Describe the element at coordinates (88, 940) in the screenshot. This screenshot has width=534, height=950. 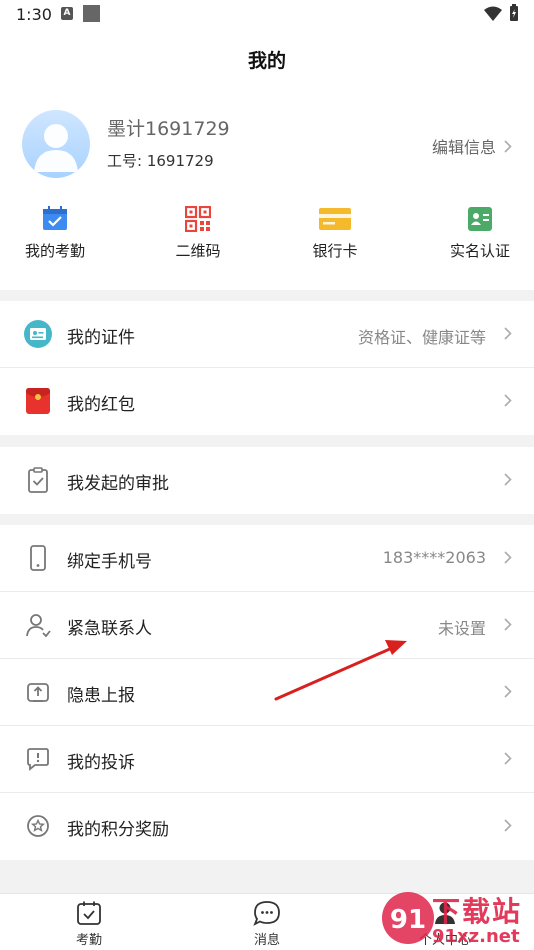
I see `tab-attendance-label: 考勤` at that location.